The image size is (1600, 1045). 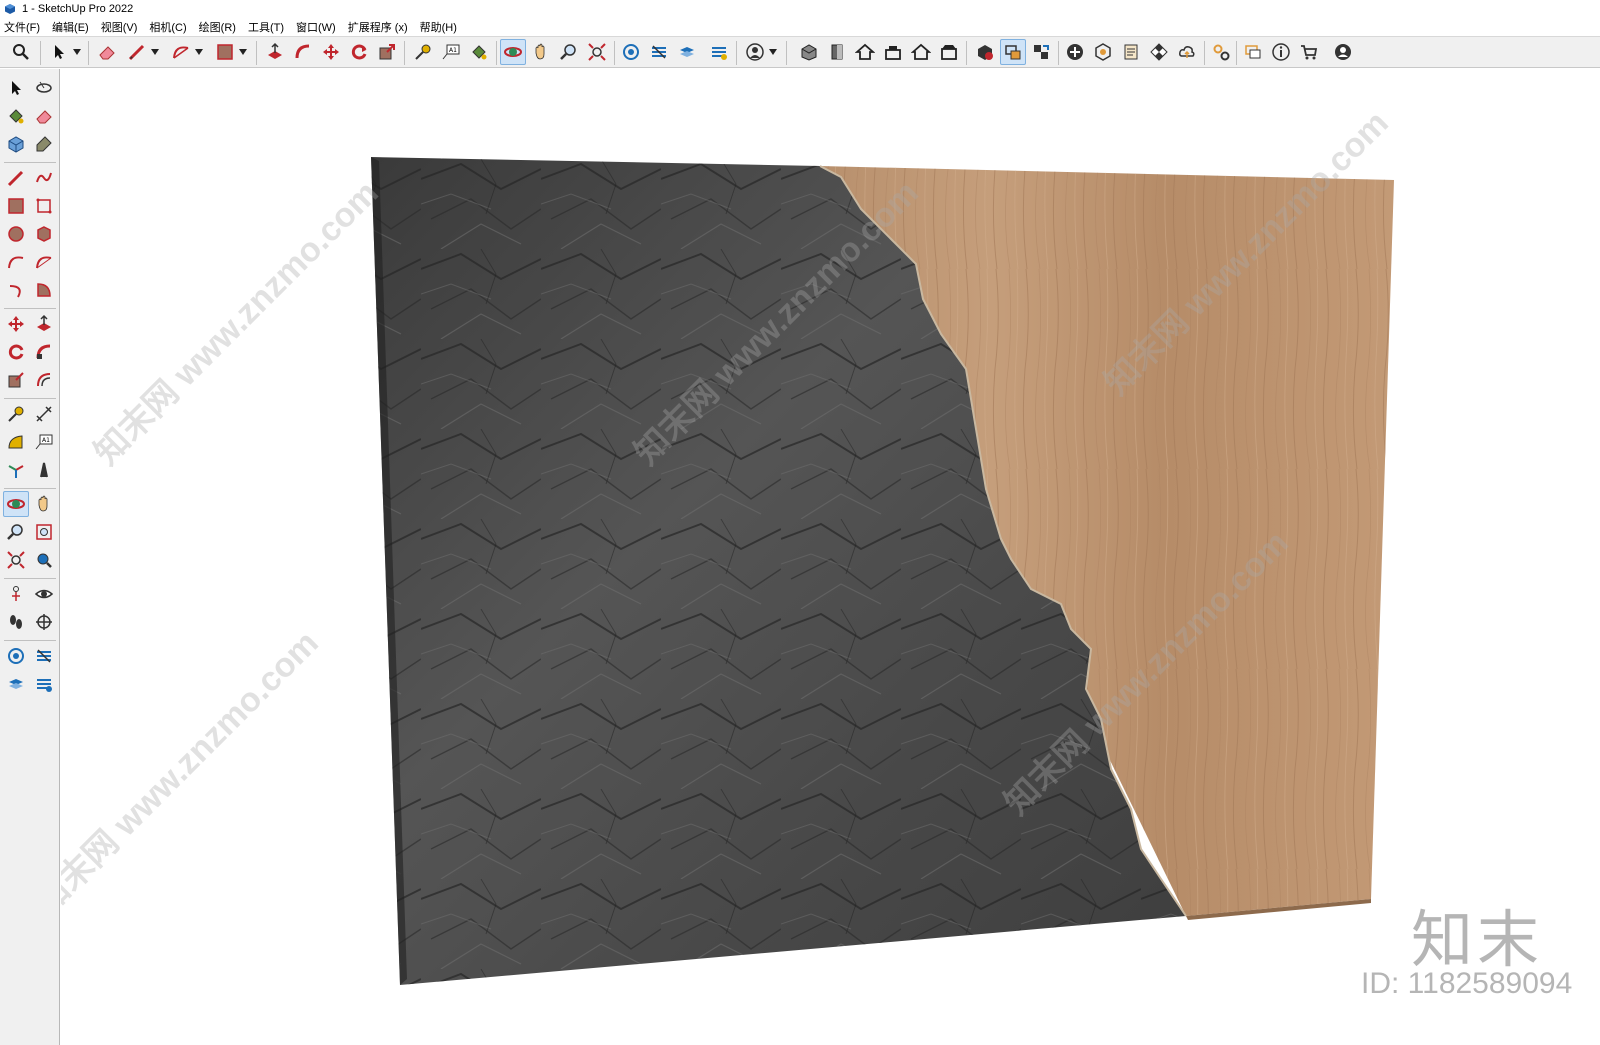 I want to click on select-dropdown-icon, so click(x=77, y=52).